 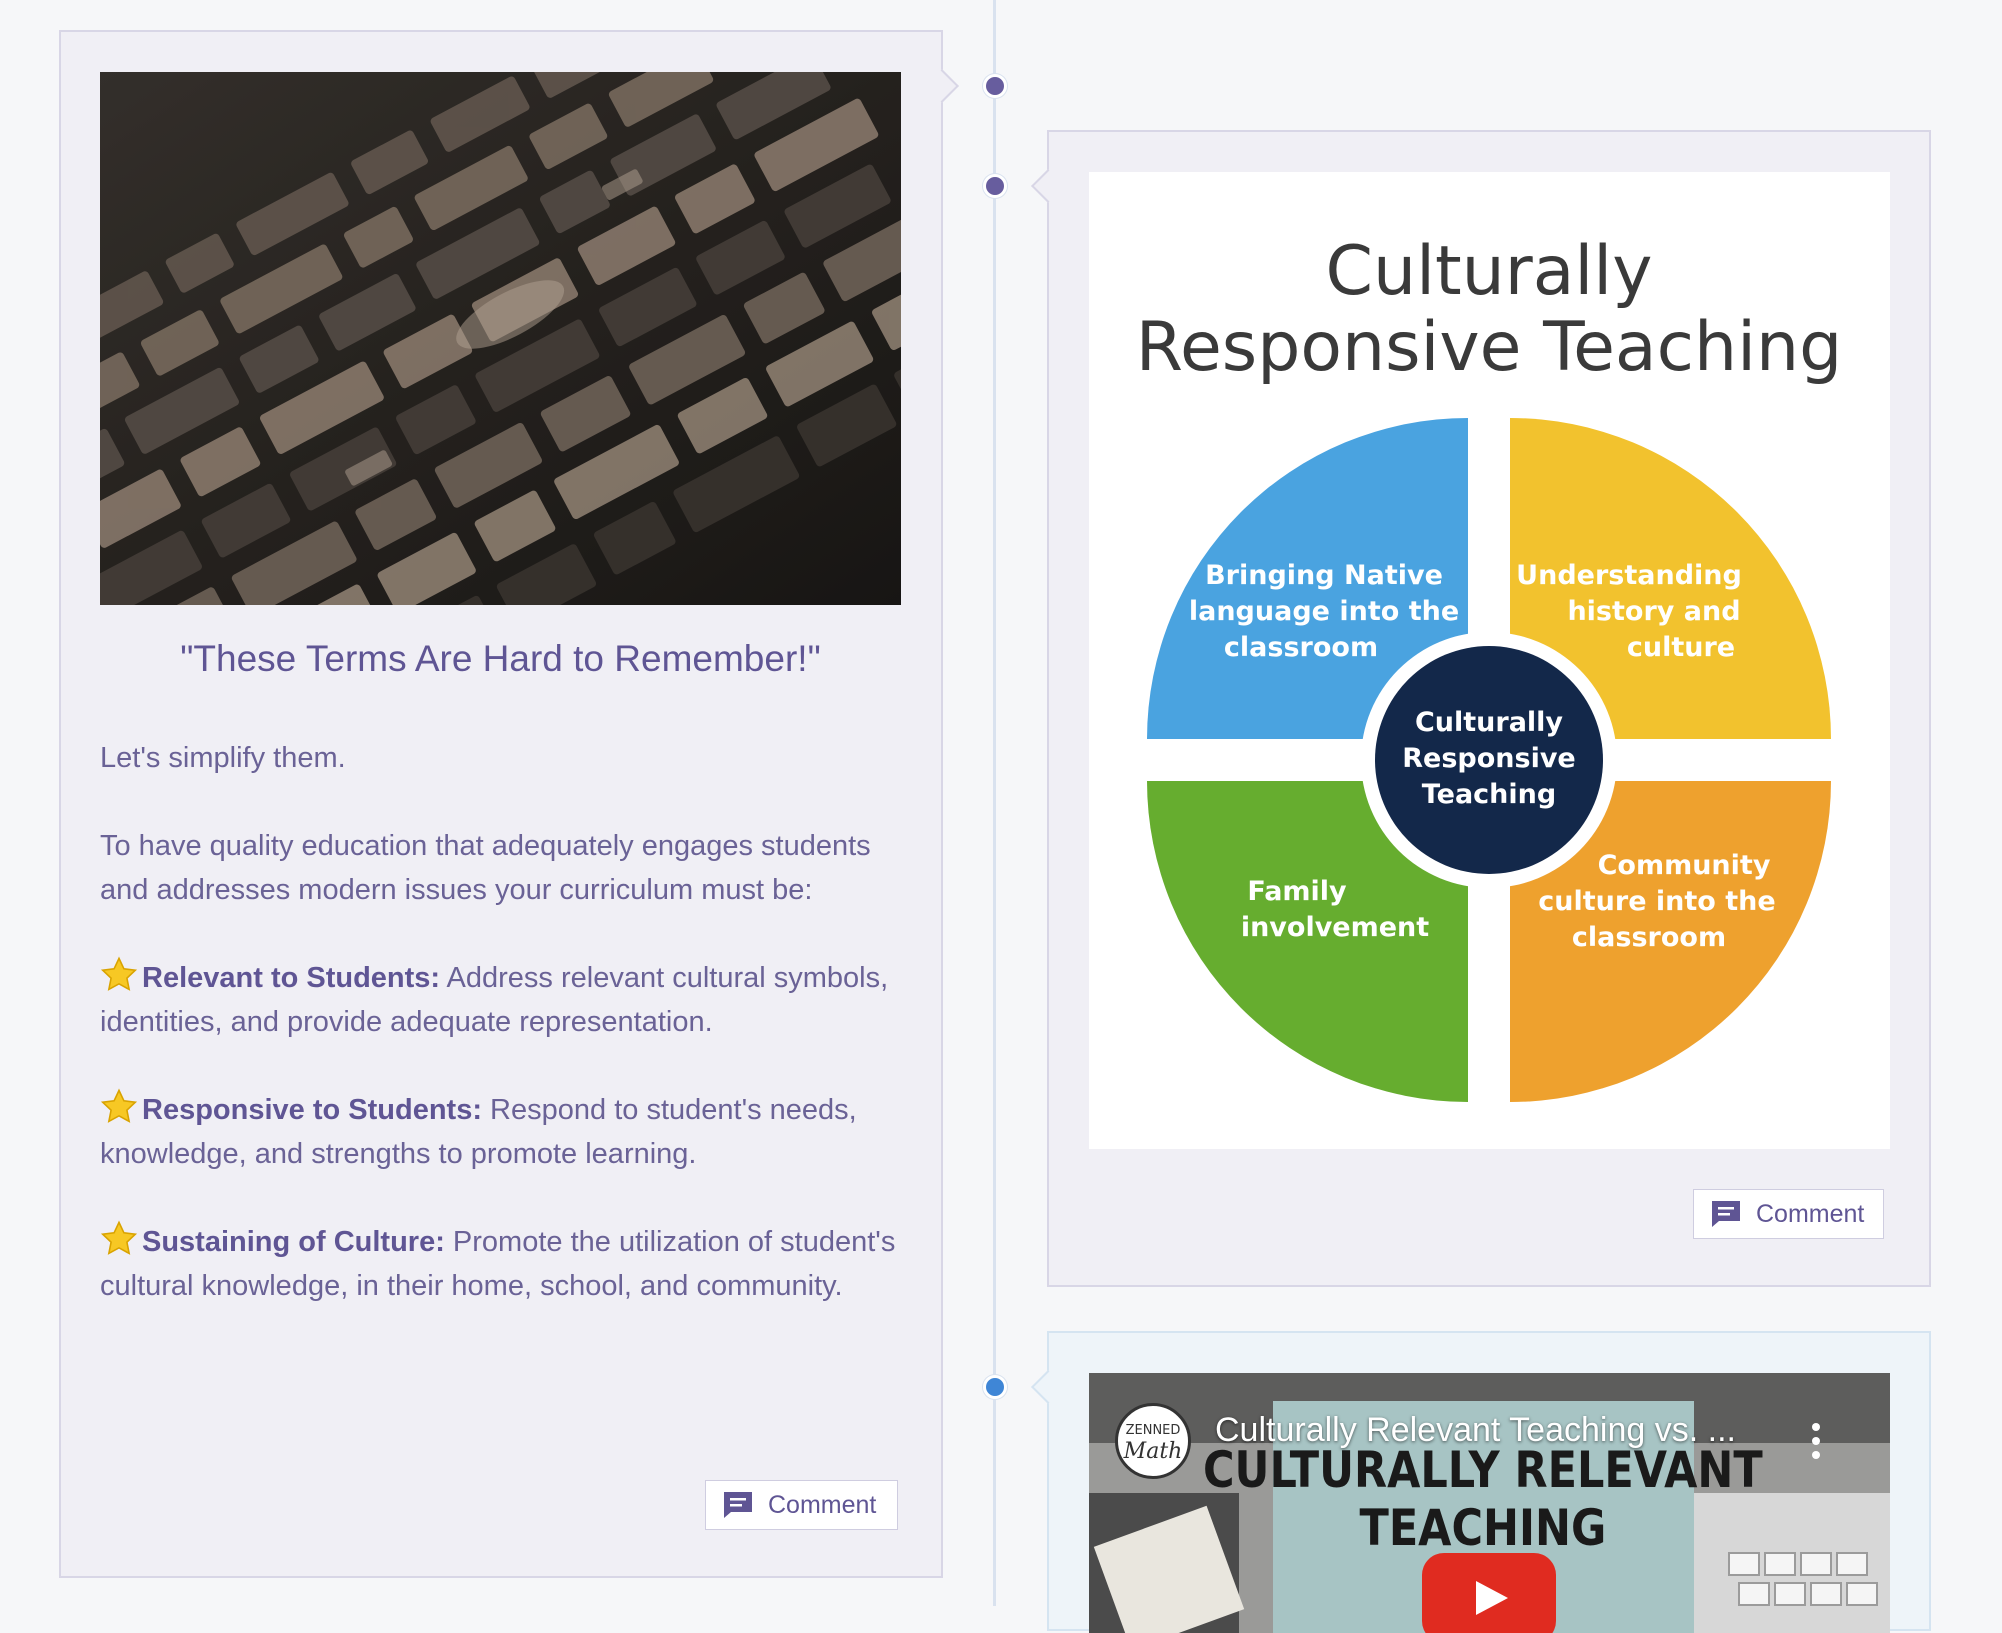 I want to click on point-term: Responsive to Students:, so click(x=312, y=1110).